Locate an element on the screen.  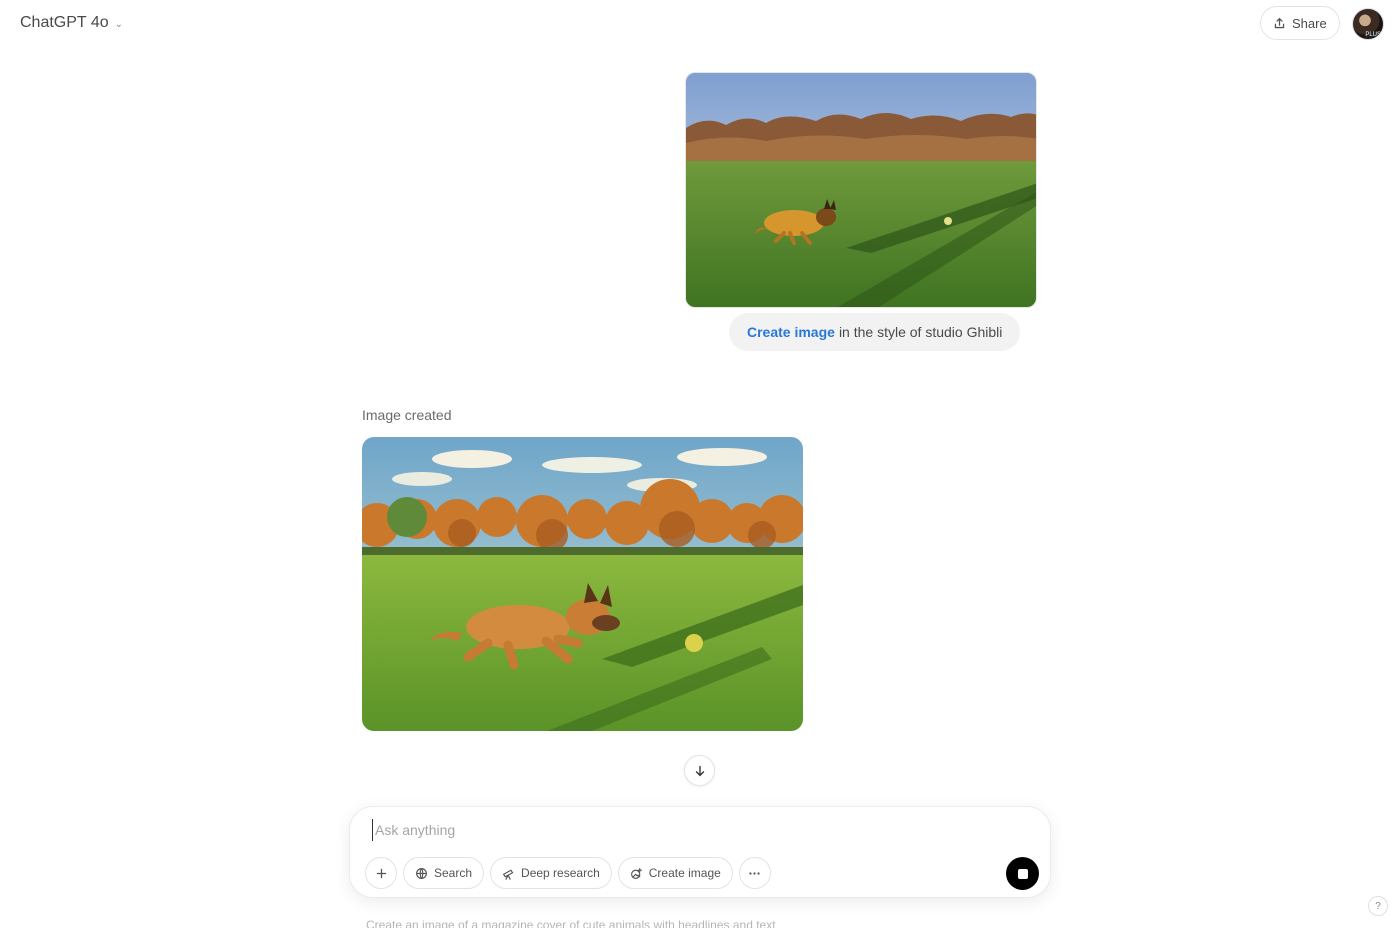
user-message-text: in the style of studio Ghibli is located at coordinates (920, 332).